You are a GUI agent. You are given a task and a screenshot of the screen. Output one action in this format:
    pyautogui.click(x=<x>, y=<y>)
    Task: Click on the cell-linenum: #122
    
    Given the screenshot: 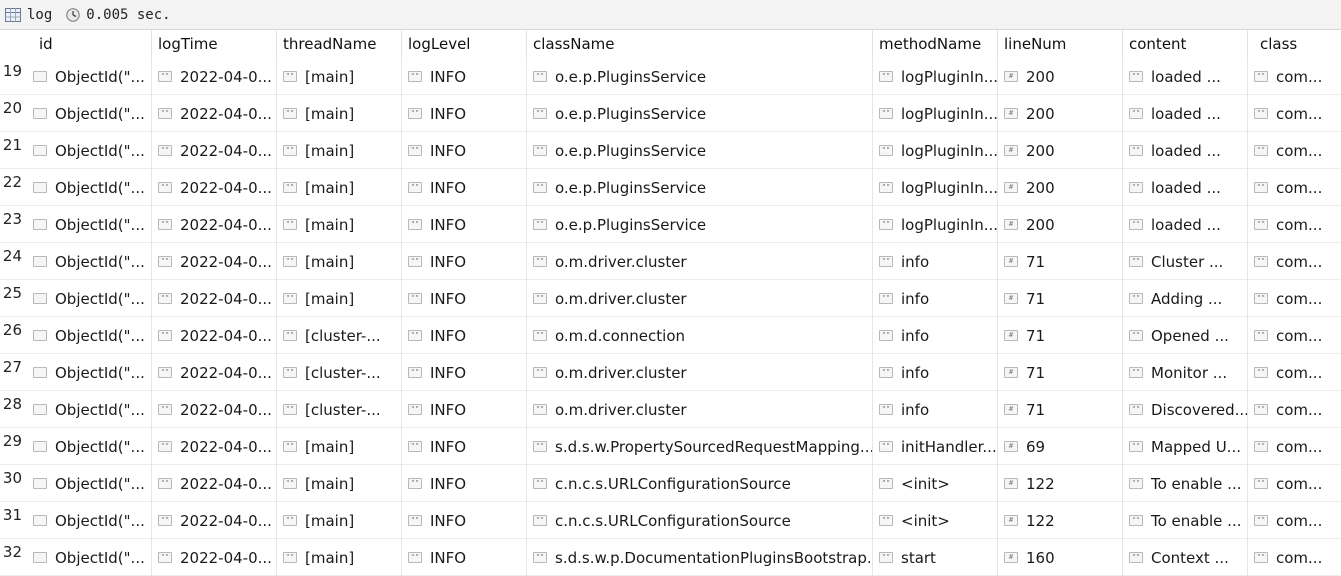 What is the action you would take?
    pyautogui.click(x=1060, y=483)
    